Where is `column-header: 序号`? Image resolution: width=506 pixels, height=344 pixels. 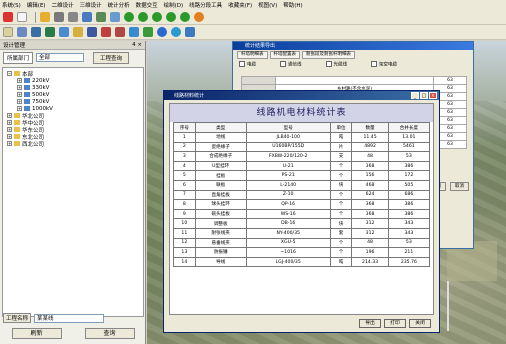
column-header: 序号 is located at coordinates (184, 127).